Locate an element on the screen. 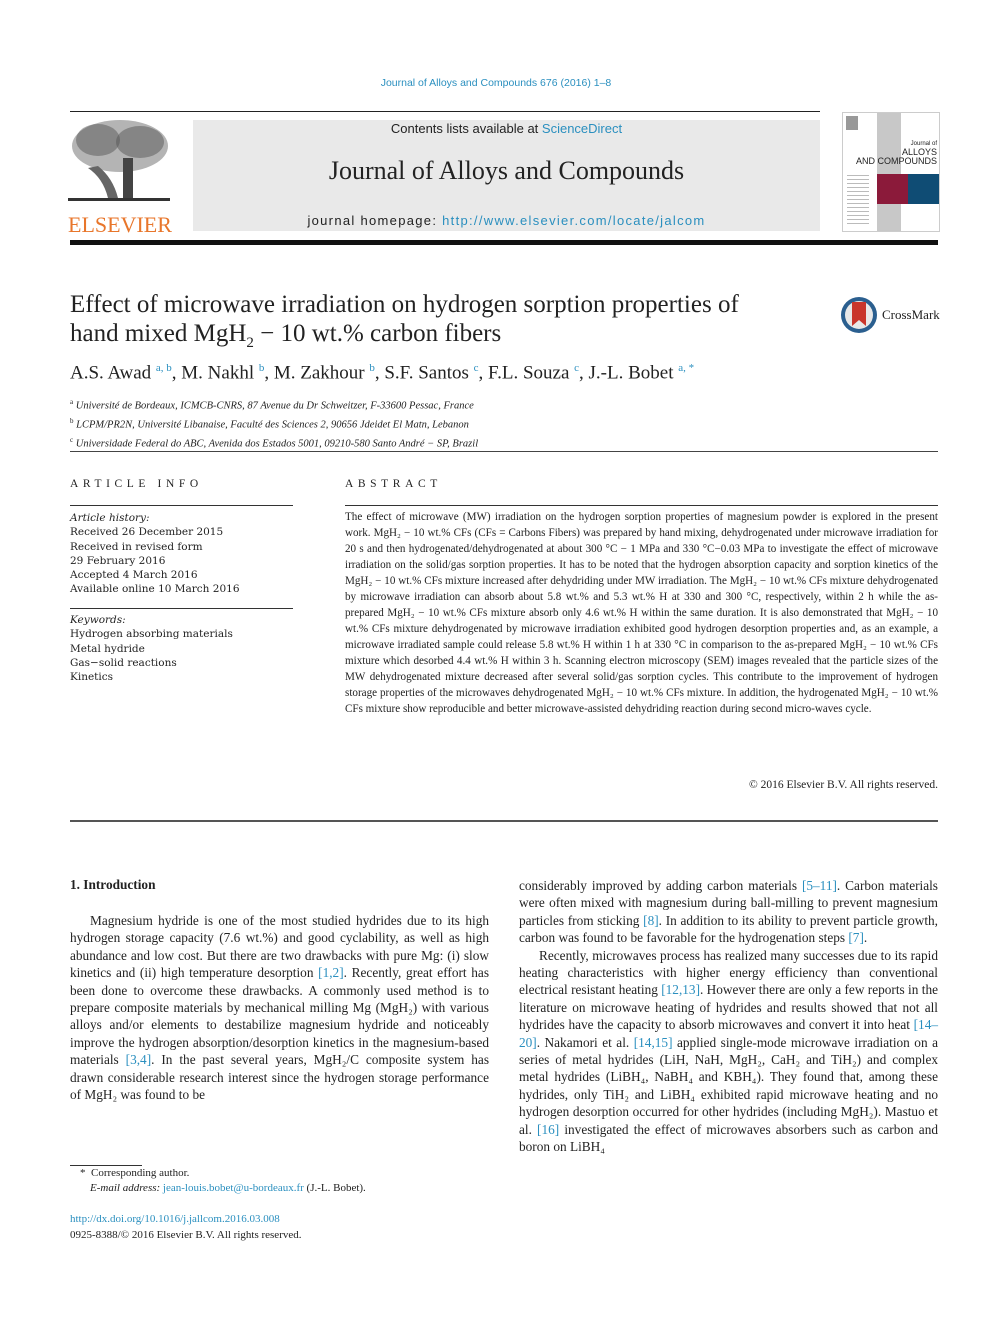 This screenshot has height=1323, width=992. elsevier-wordmark: ELSEVIER is located at coordinates (120, 224).